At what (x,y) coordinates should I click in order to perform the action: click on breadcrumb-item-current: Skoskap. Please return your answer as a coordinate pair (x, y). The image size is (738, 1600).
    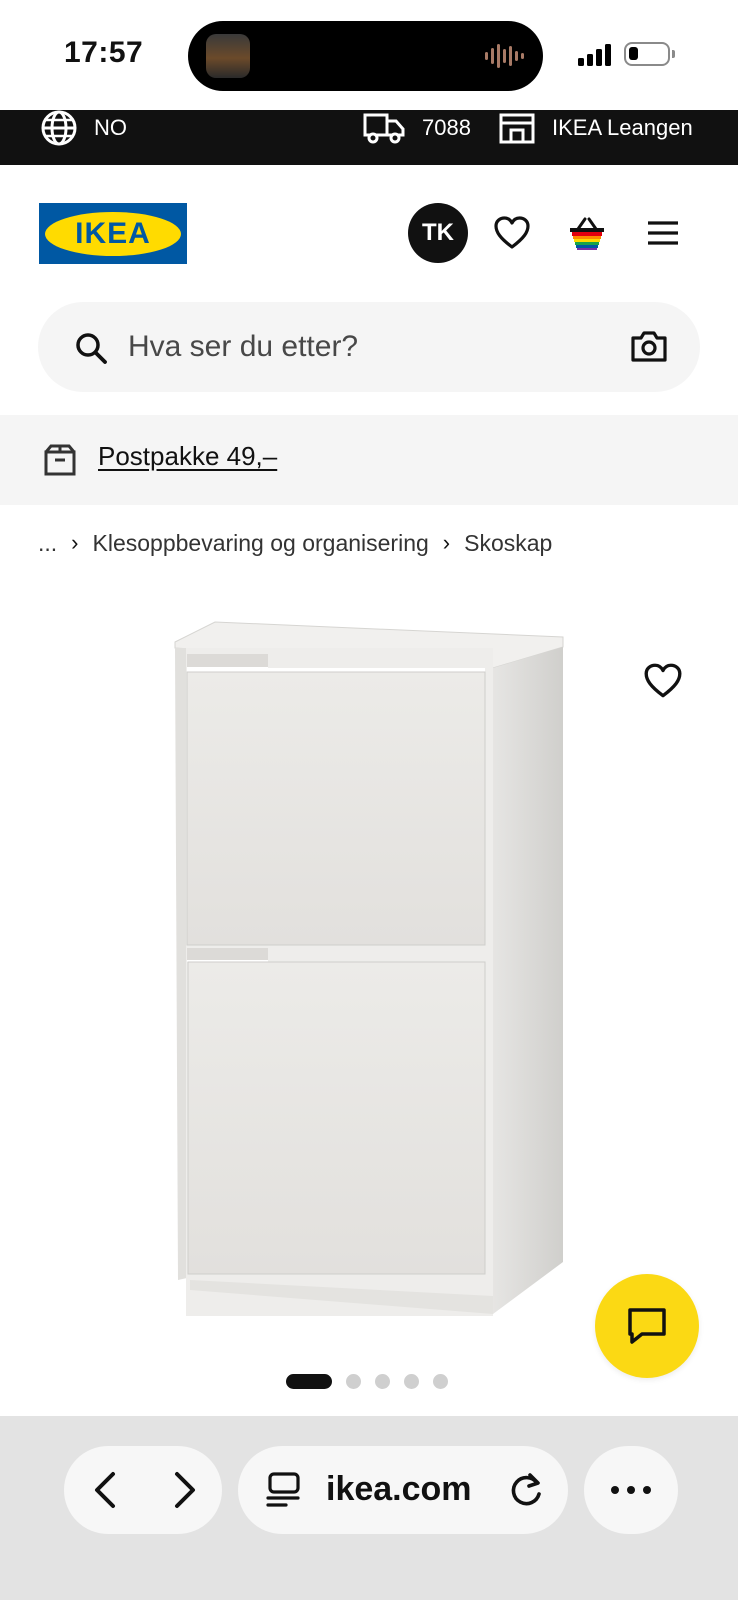
    Looking at the image, I should click on (508, 543).